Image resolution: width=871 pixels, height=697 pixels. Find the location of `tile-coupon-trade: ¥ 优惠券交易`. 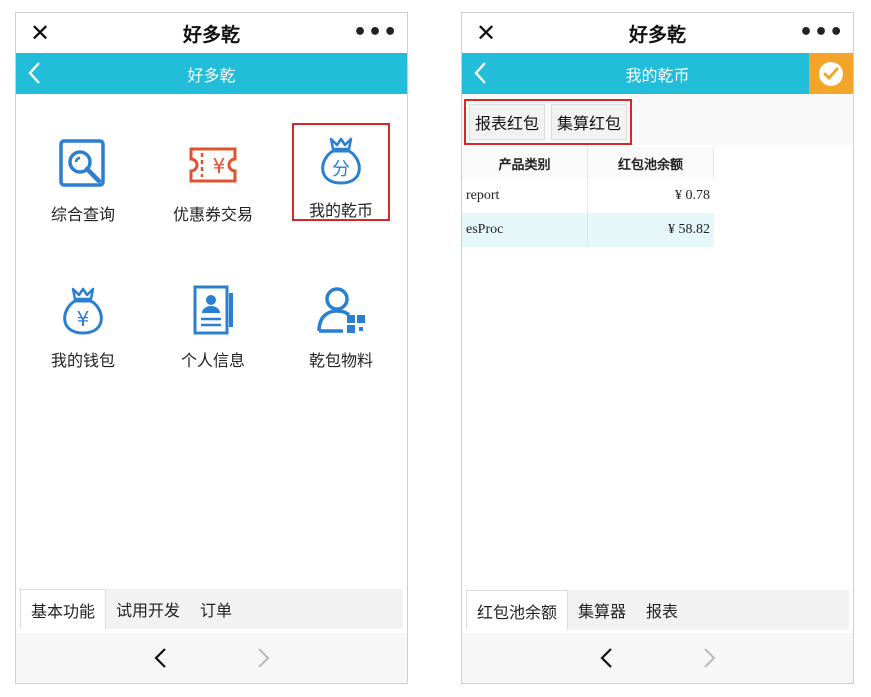

tile-coupon-trade: ¥ 优惠券交易 is located at coordinates (213, 178).